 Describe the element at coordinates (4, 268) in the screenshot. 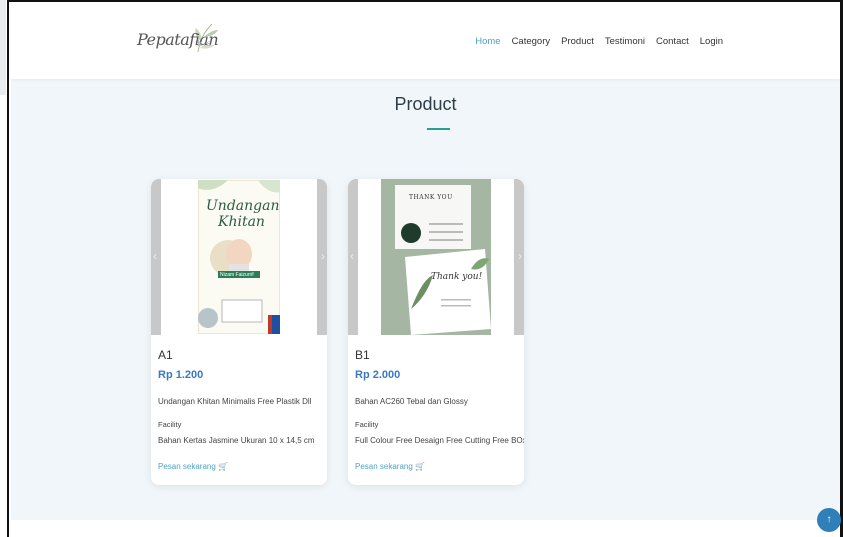

I see `window-frame-left` at that location.